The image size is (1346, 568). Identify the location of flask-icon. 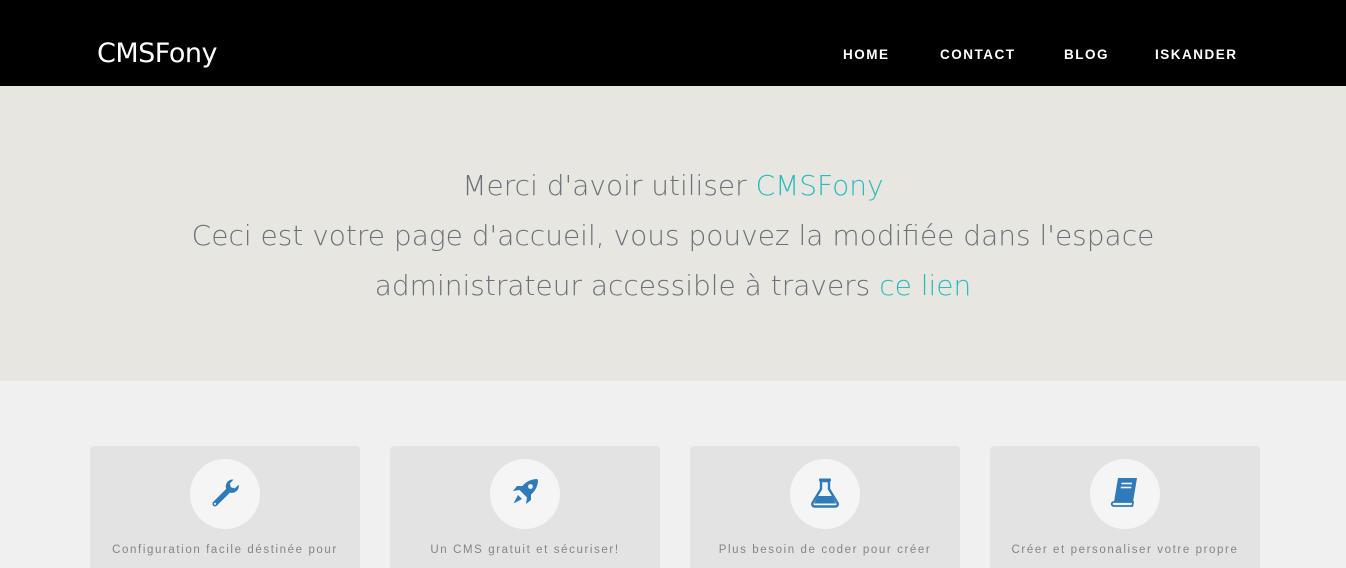
(825, 494).